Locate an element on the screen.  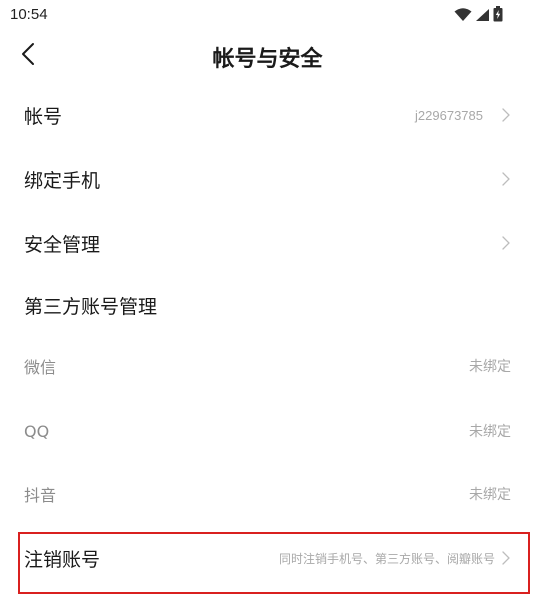
wechat-row: 微信 未绑定 is located at coordinates (267, 366).